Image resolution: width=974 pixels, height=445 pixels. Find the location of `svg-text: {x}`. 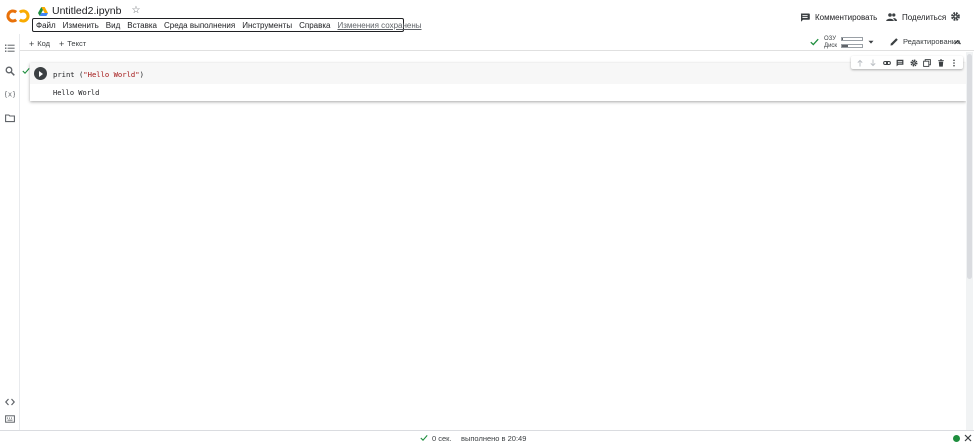

svg-text: {x} is located at coordinates (10, 95).